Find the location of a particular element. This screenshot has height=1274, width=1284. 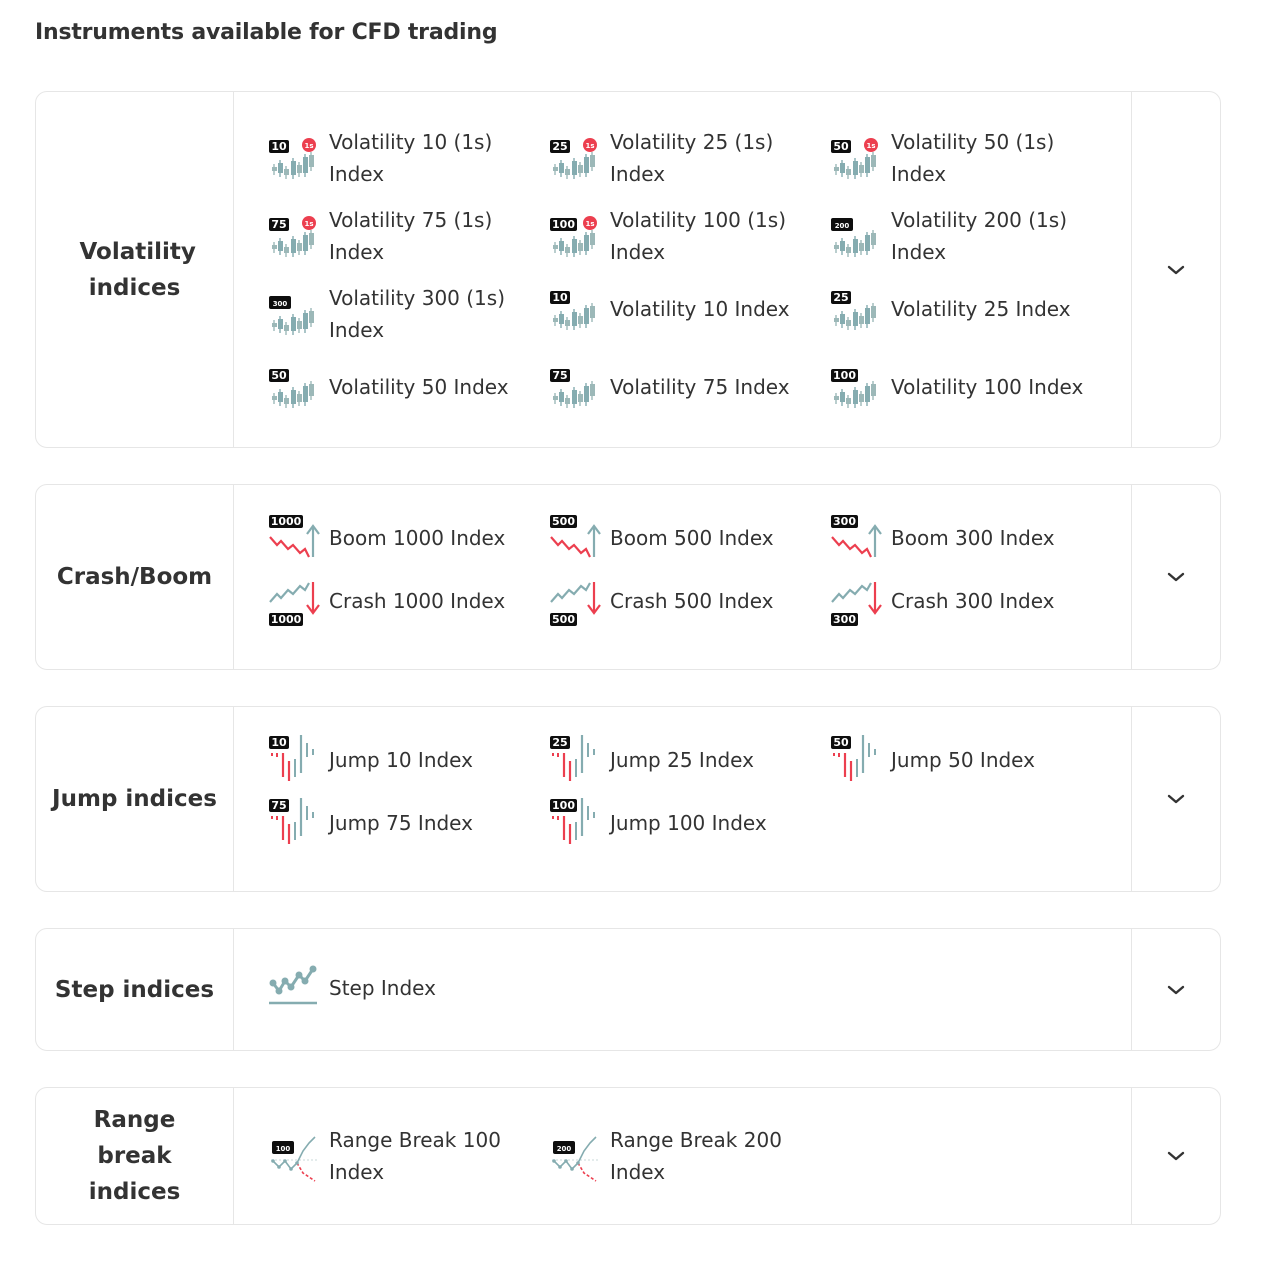

instrument-item: 50 Volatility 50 Index is located at coordinates (404, 387).